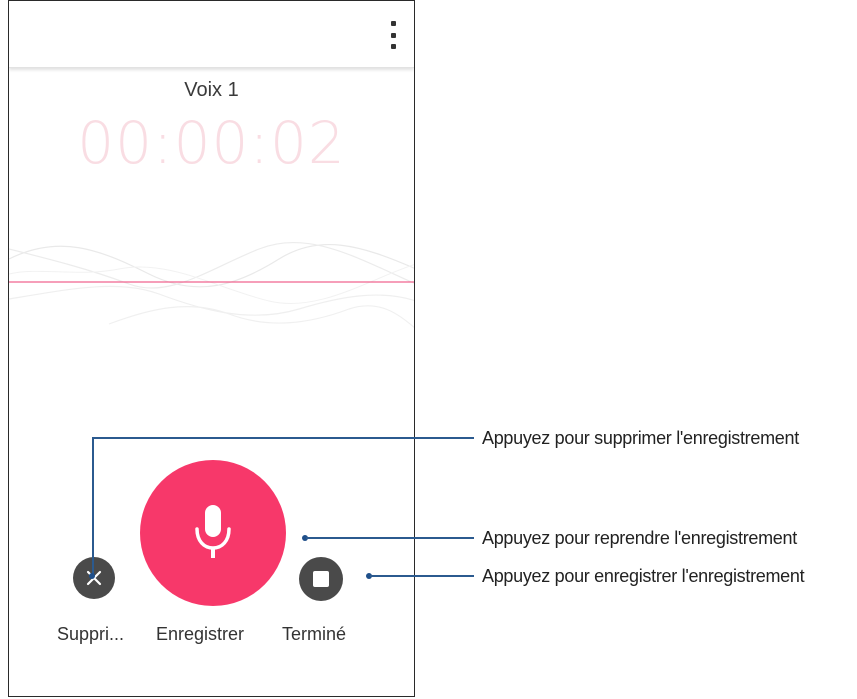 The image size is (857, 699). I want to click on app-bar, so click(211, 34).